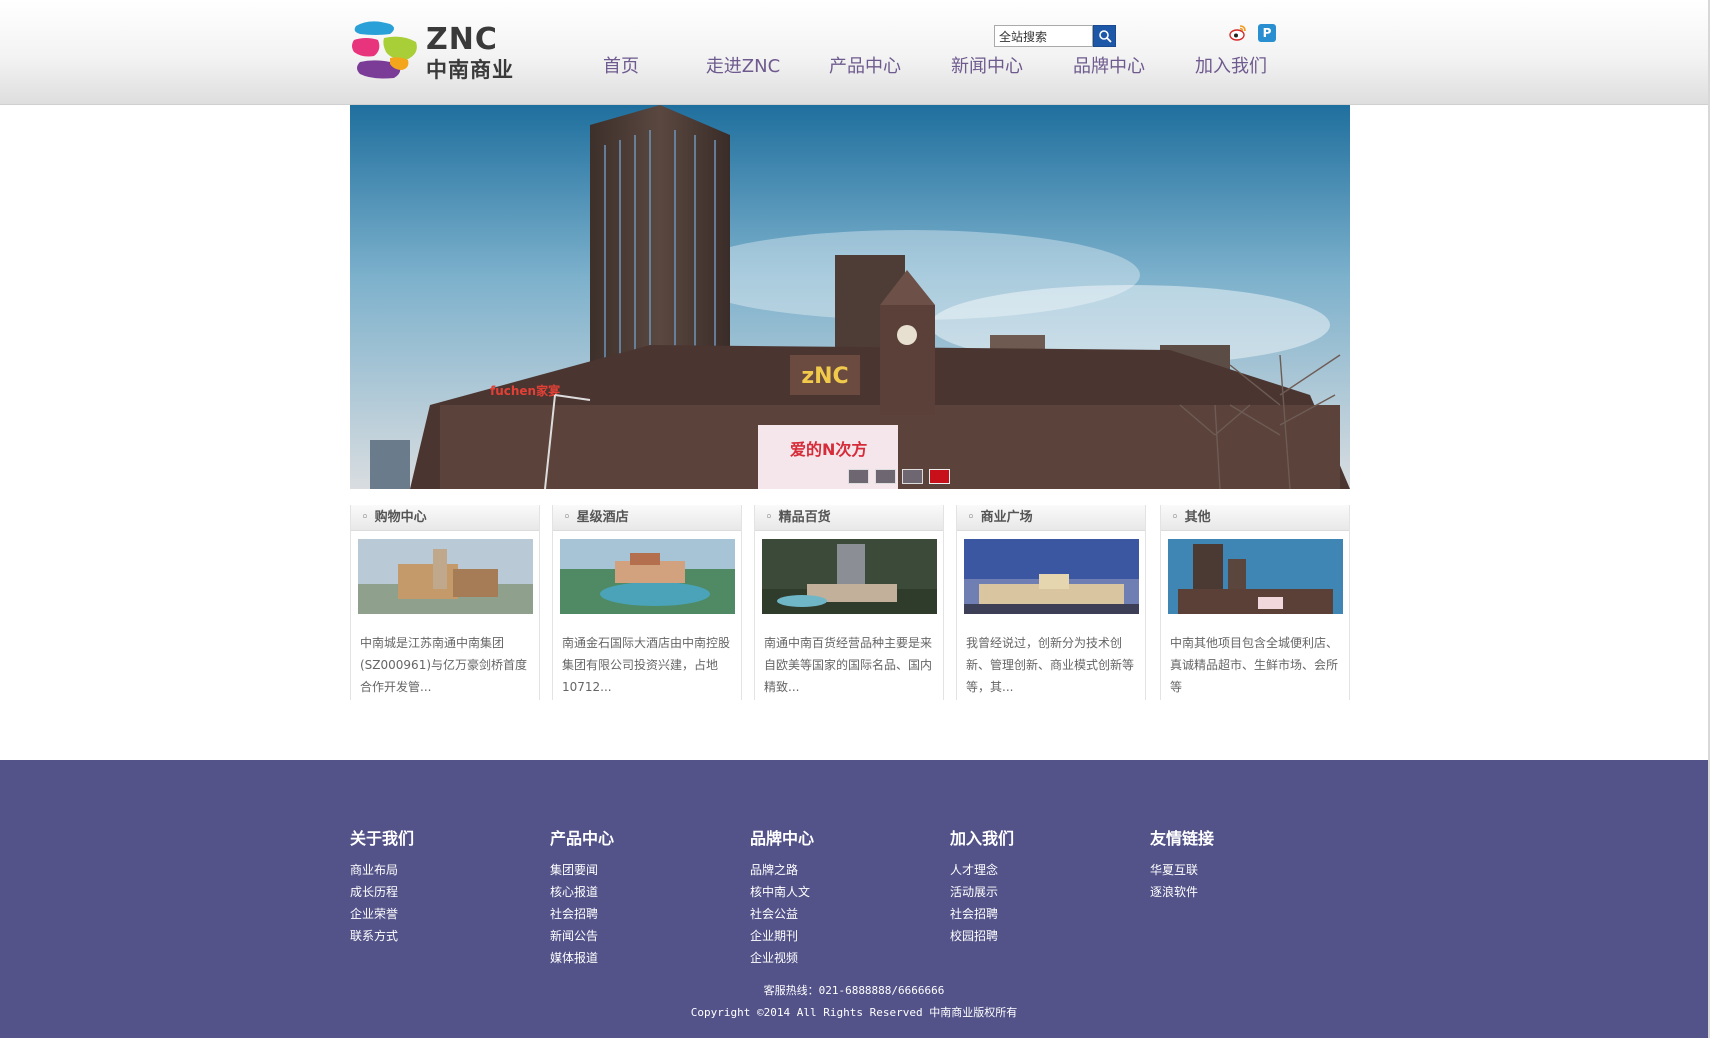 The width and height of the screenshot is (1710, 1038). I want to click on svg-text: zNC, so click(824, 376).